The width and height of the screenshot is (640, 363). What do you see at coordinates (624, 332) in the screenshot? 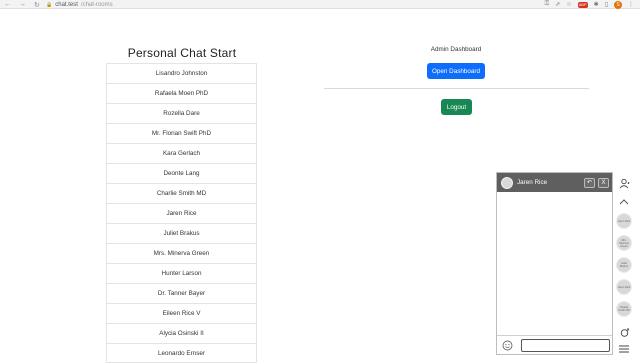
I see `new-chat-icon` at bounding box center [624, 332].